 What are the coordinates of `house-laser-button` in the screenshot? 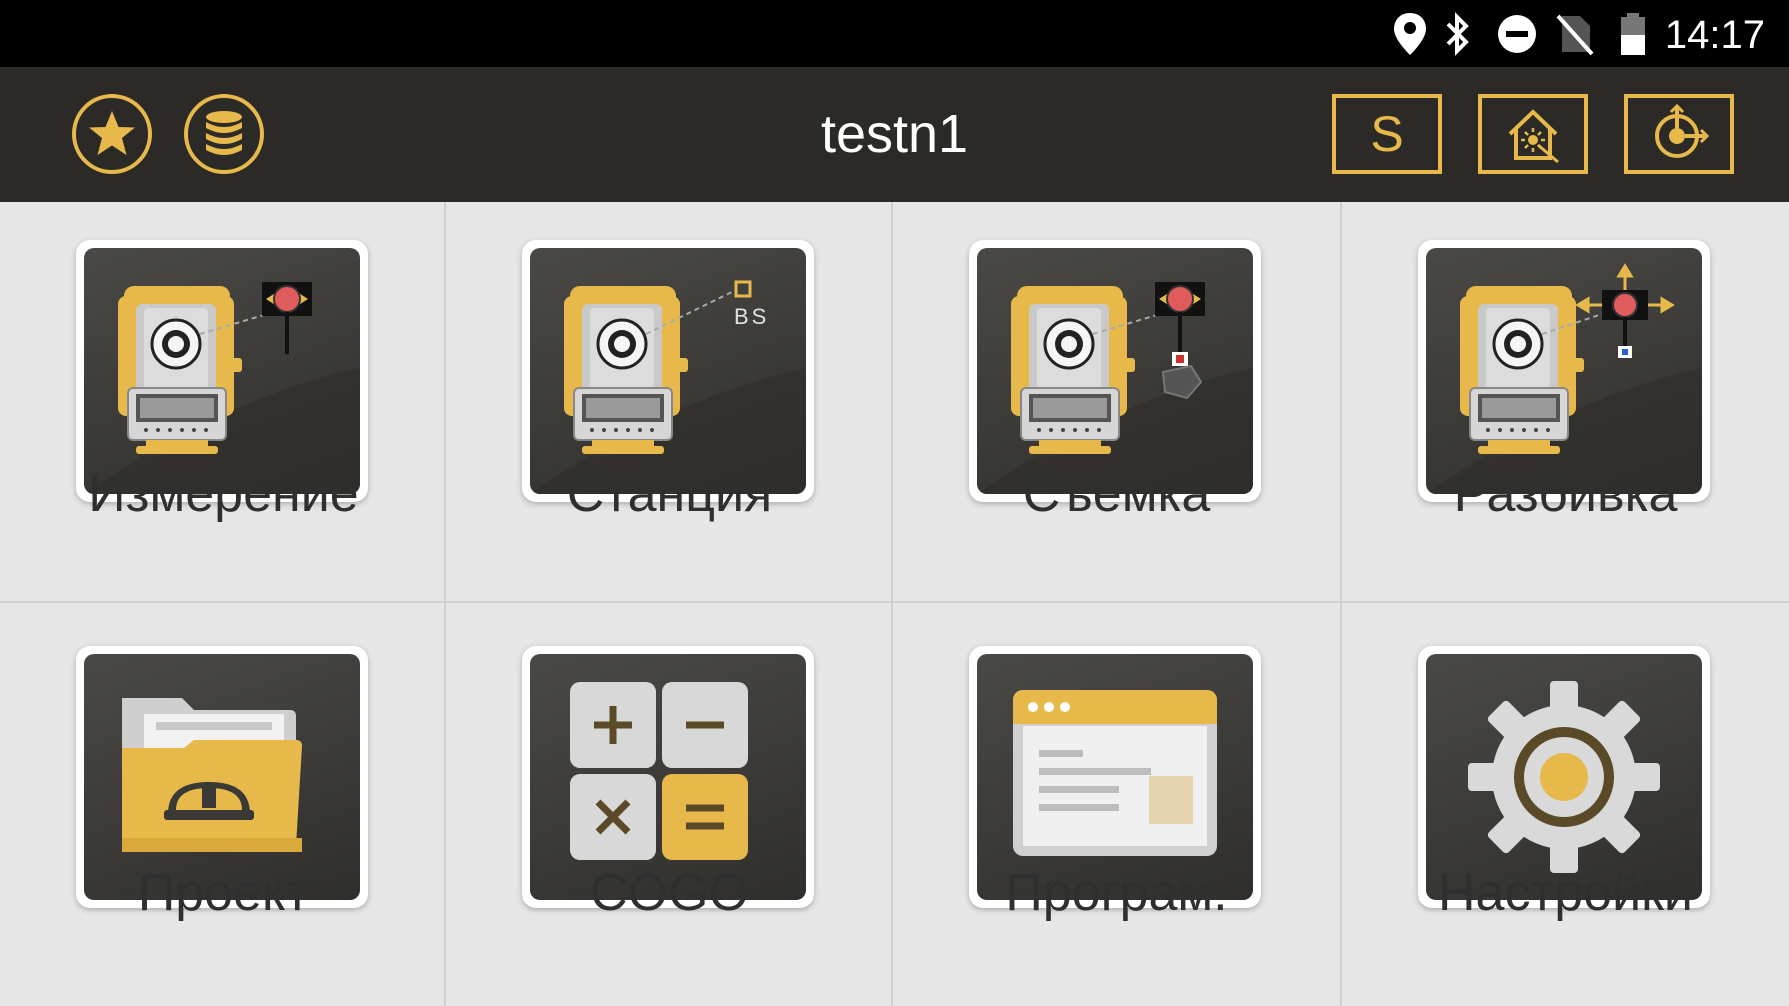 It's located at (1533, 134).